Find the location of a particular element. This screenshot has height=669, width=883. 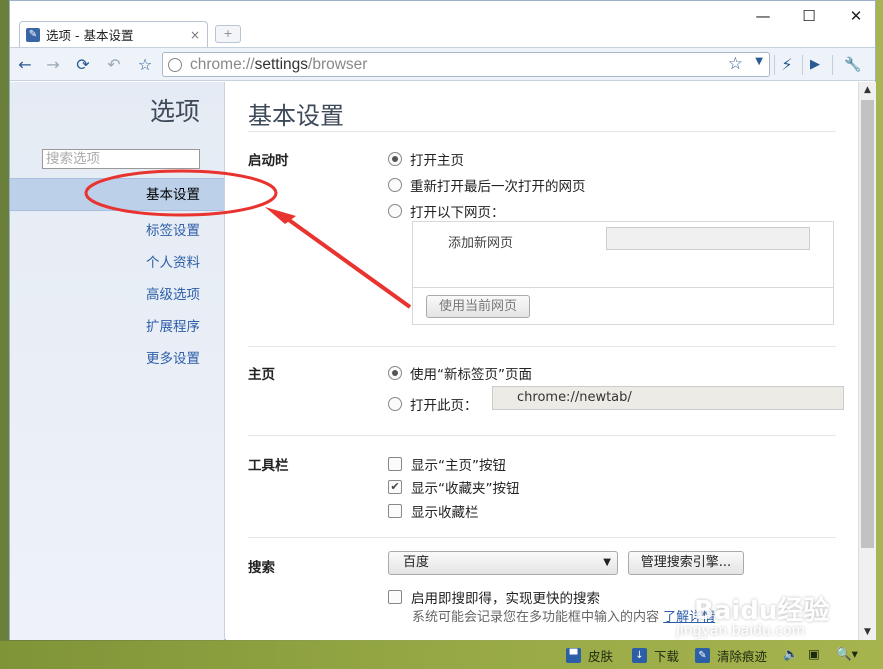

download-button: ↓ 下载 is located at coordinates (655, 655).